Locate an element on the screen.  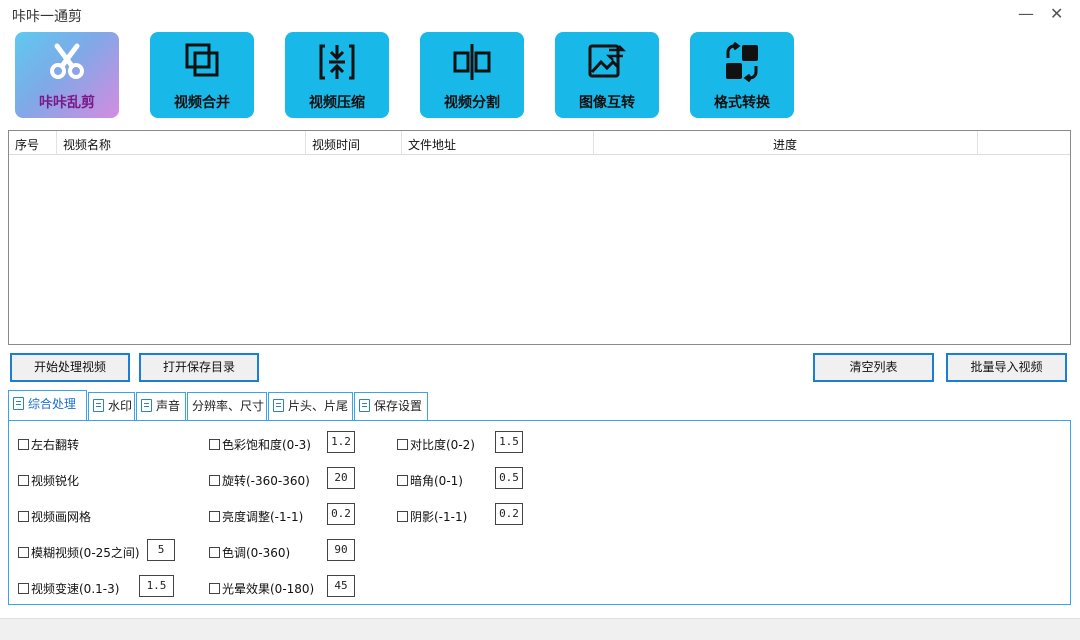
clear-list-button: 清空列表 is located at coordinates (873, 367).